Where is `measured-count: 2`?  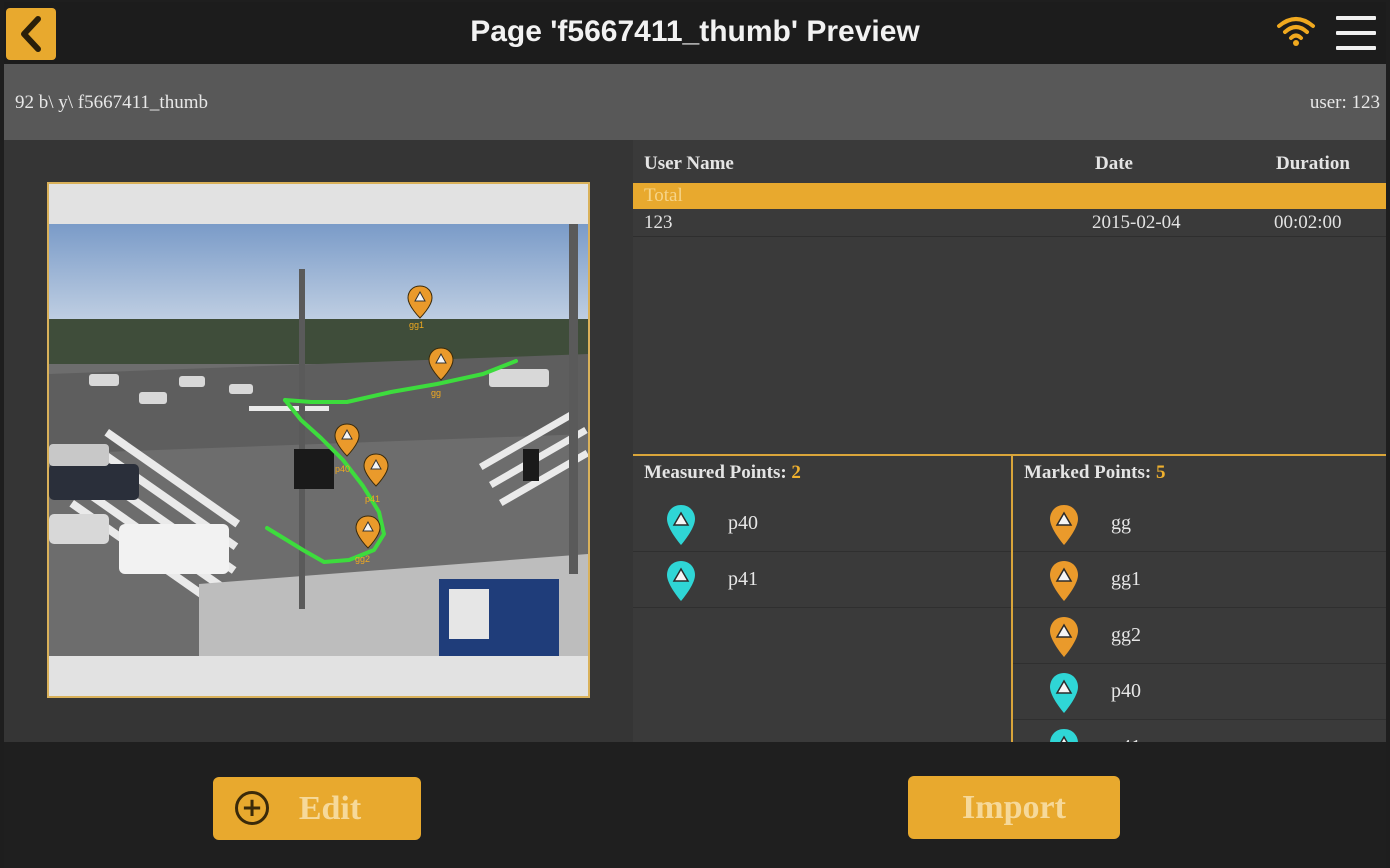
measured-count: 2 is located at coordinates (796, 472).